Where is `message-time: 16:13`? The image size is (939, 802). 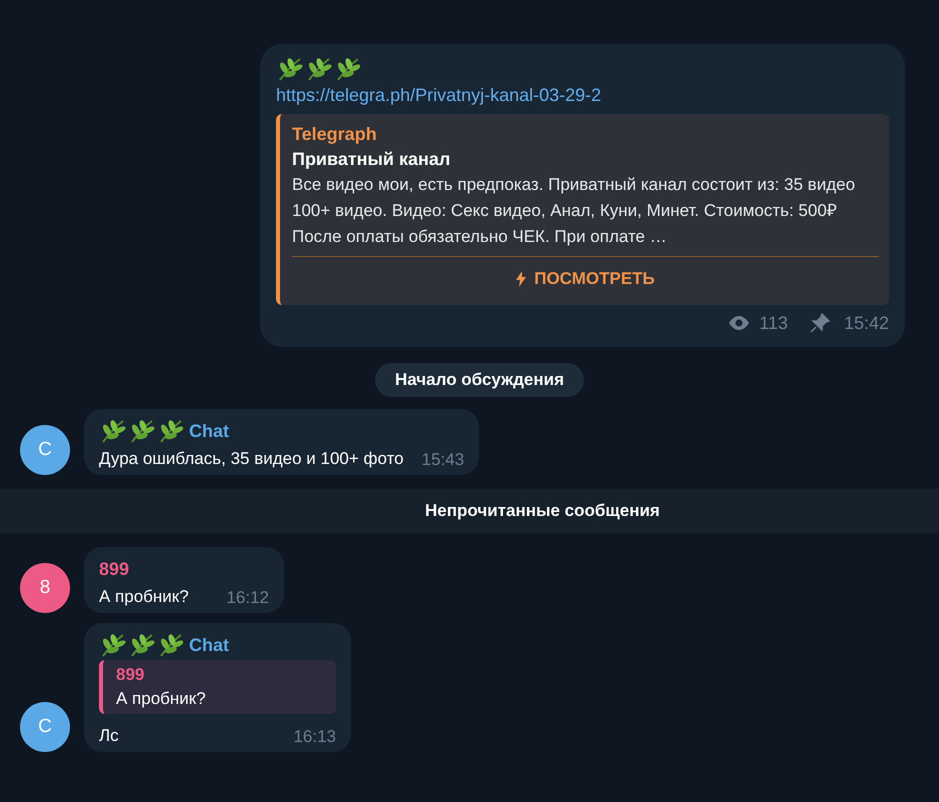
message-time: 16:13 is located at coordinates (314, 737).